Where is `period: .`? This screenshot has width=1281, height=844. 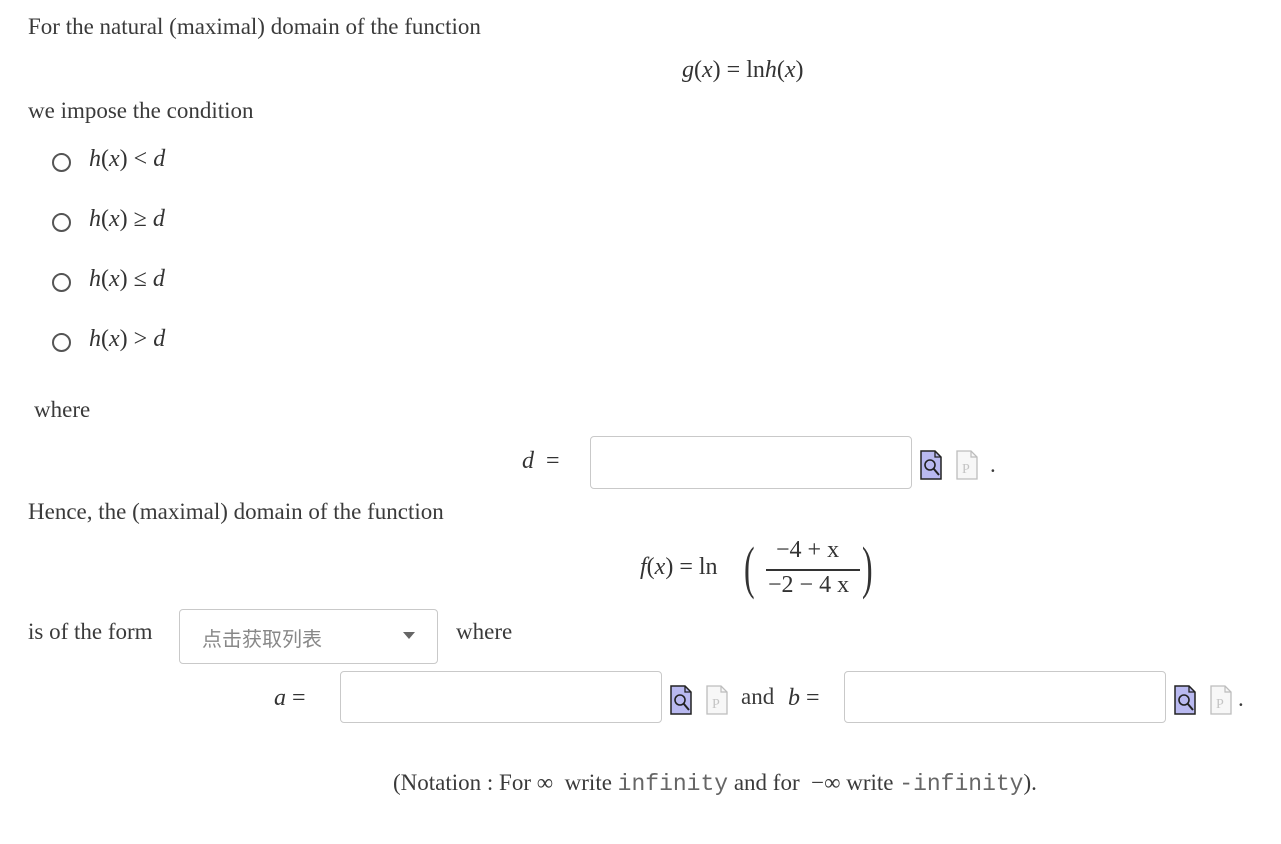
period: . is located at coordinates (993, 464).